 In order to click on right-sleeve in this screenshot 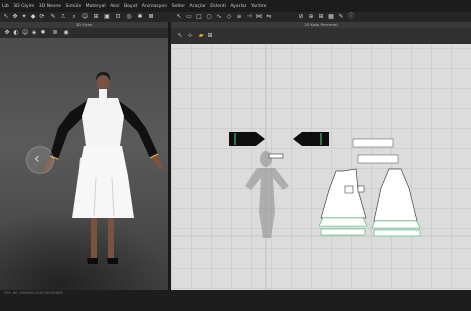, I will do `click(138, 129)`.